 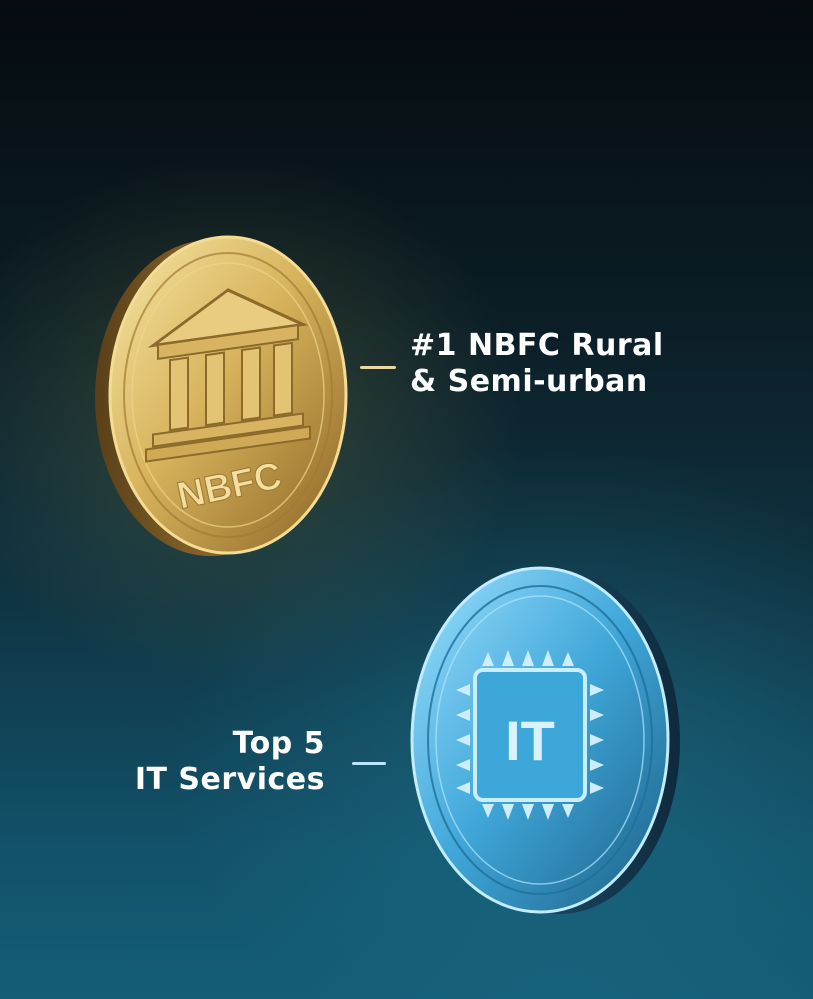 What do you see at coordinates (529, 381) in the screenshot?
I see `nbfc-label-line-2: & Semi-urban` at bounding box center [529, 381].